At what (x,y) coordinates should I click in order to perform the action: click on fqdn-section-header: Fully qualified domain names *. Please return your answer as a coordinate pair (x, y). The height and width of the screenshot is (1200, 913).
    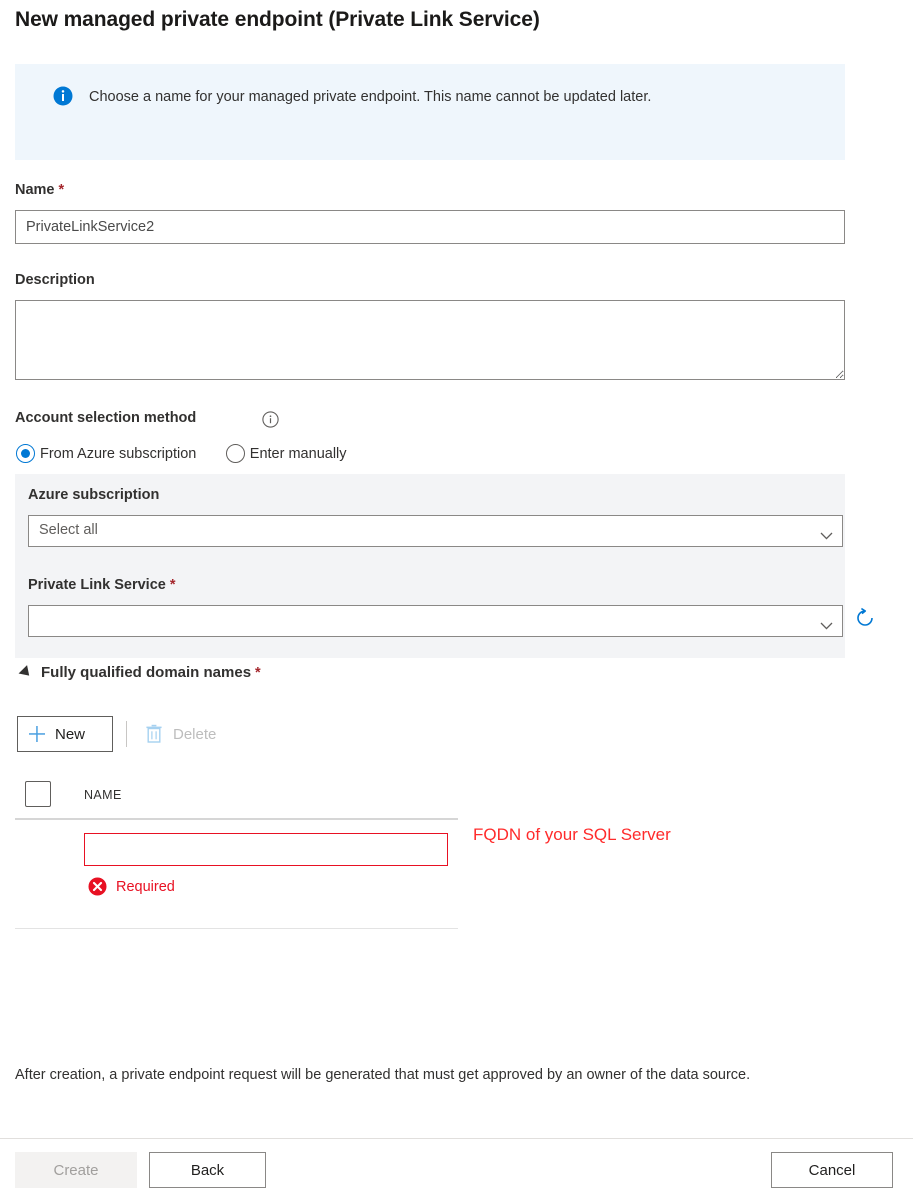
    Looking at the image, I should click on (139, 672).